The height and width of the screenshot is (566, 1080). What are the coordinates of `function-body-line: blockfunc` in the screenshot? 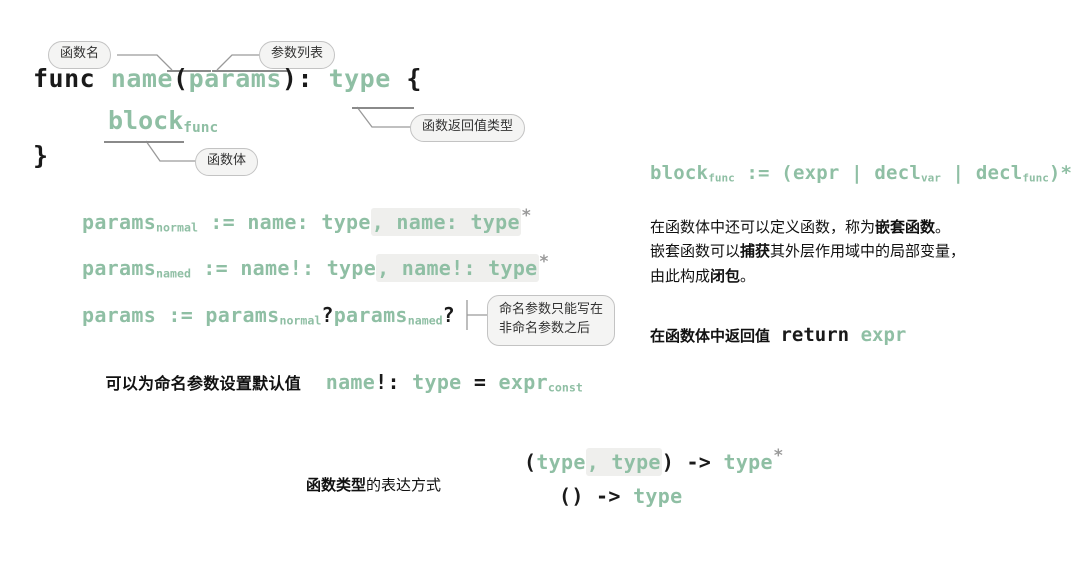 It's located at (163, 122).